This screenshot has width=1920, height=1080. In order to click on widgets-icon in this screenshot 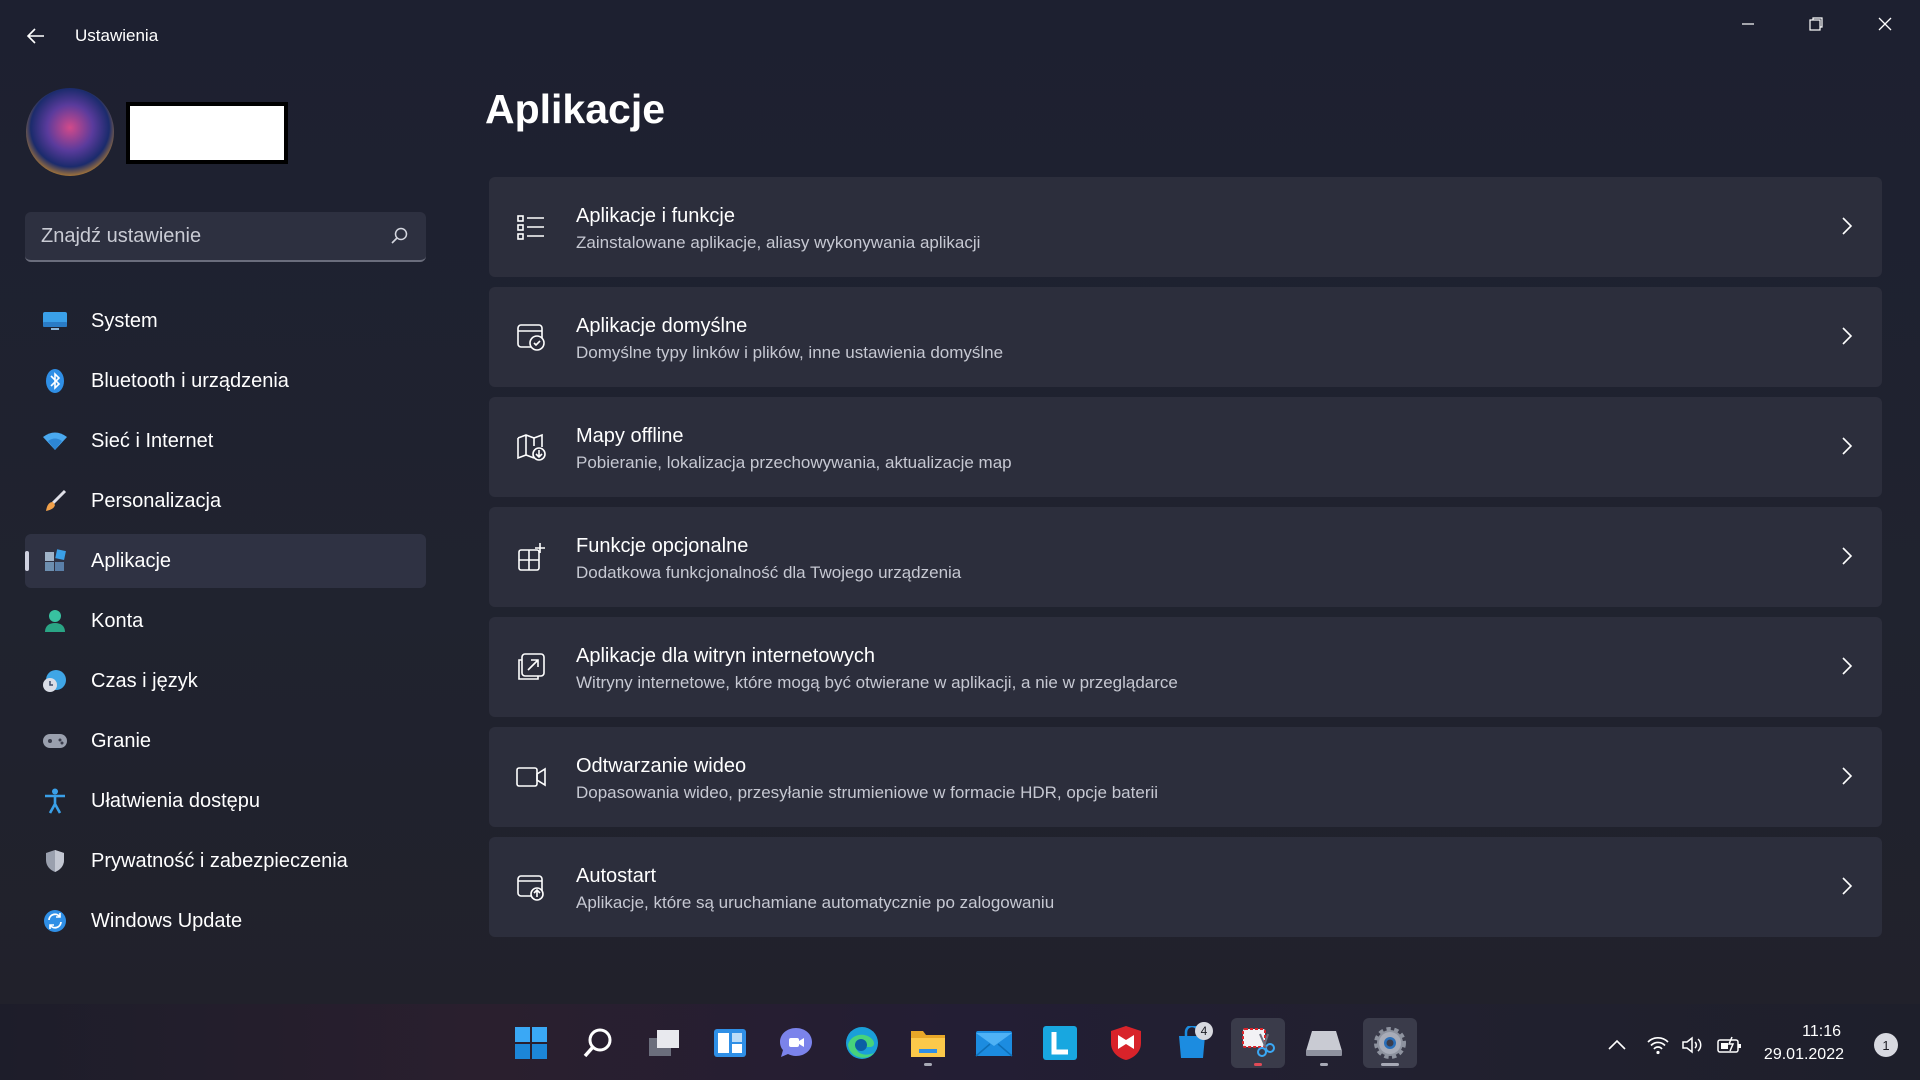, I will do `click(730, 1043)`.